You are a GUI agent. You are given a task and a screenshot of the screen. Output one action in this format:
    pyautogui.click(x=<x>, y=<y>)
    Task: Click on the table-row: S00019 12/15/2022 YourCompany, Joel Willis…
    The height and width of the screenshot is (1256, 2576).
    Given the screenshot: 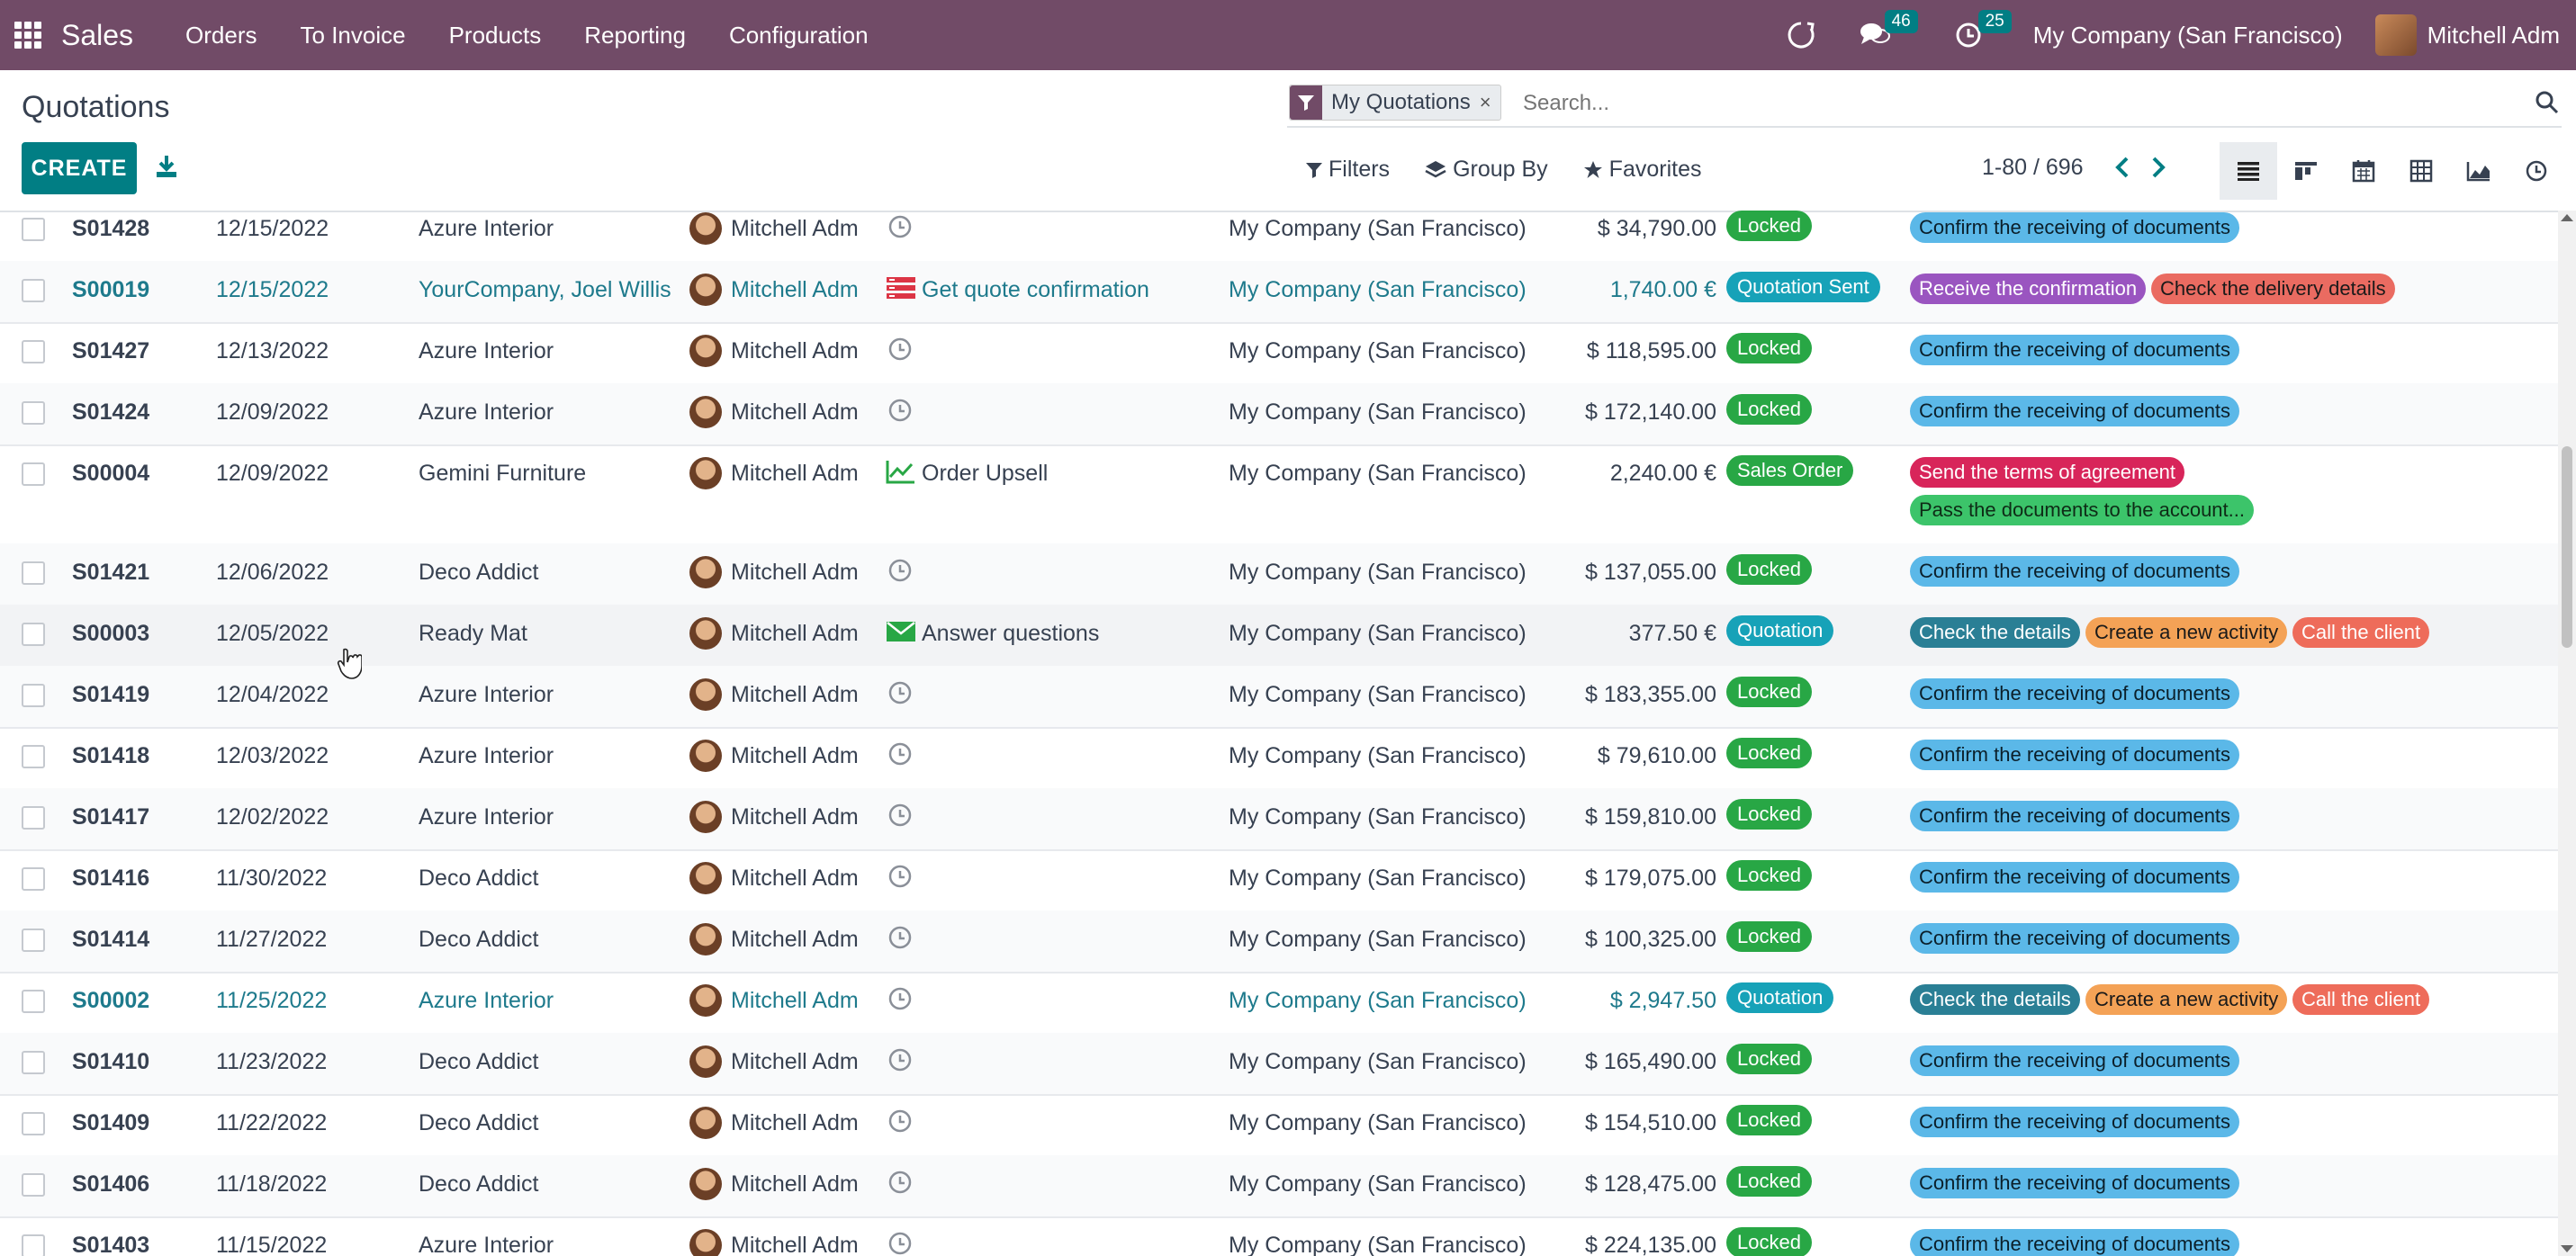 What is the action you would take?
    pyautogui.click(x=1279, y=293)
    